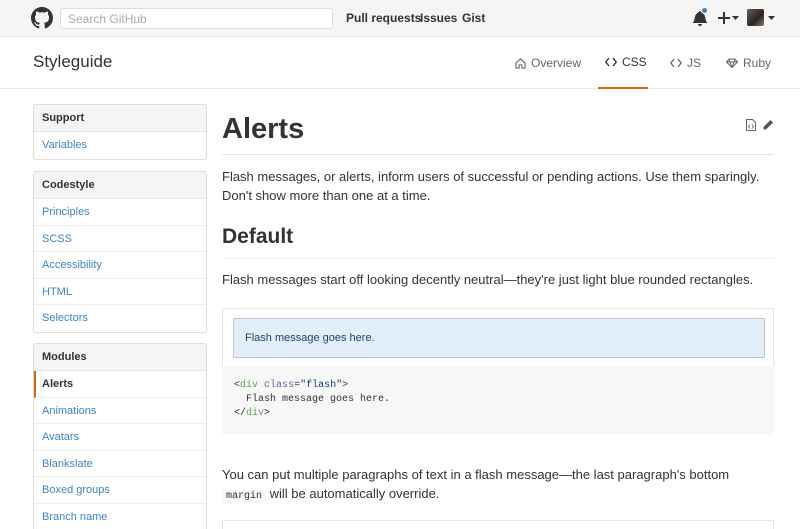 The image size is (800, 529). Describe the element at coordinates (120, 464) in the screenshot. I see `sidebar-item-blankslate: Blankslate` at that location.